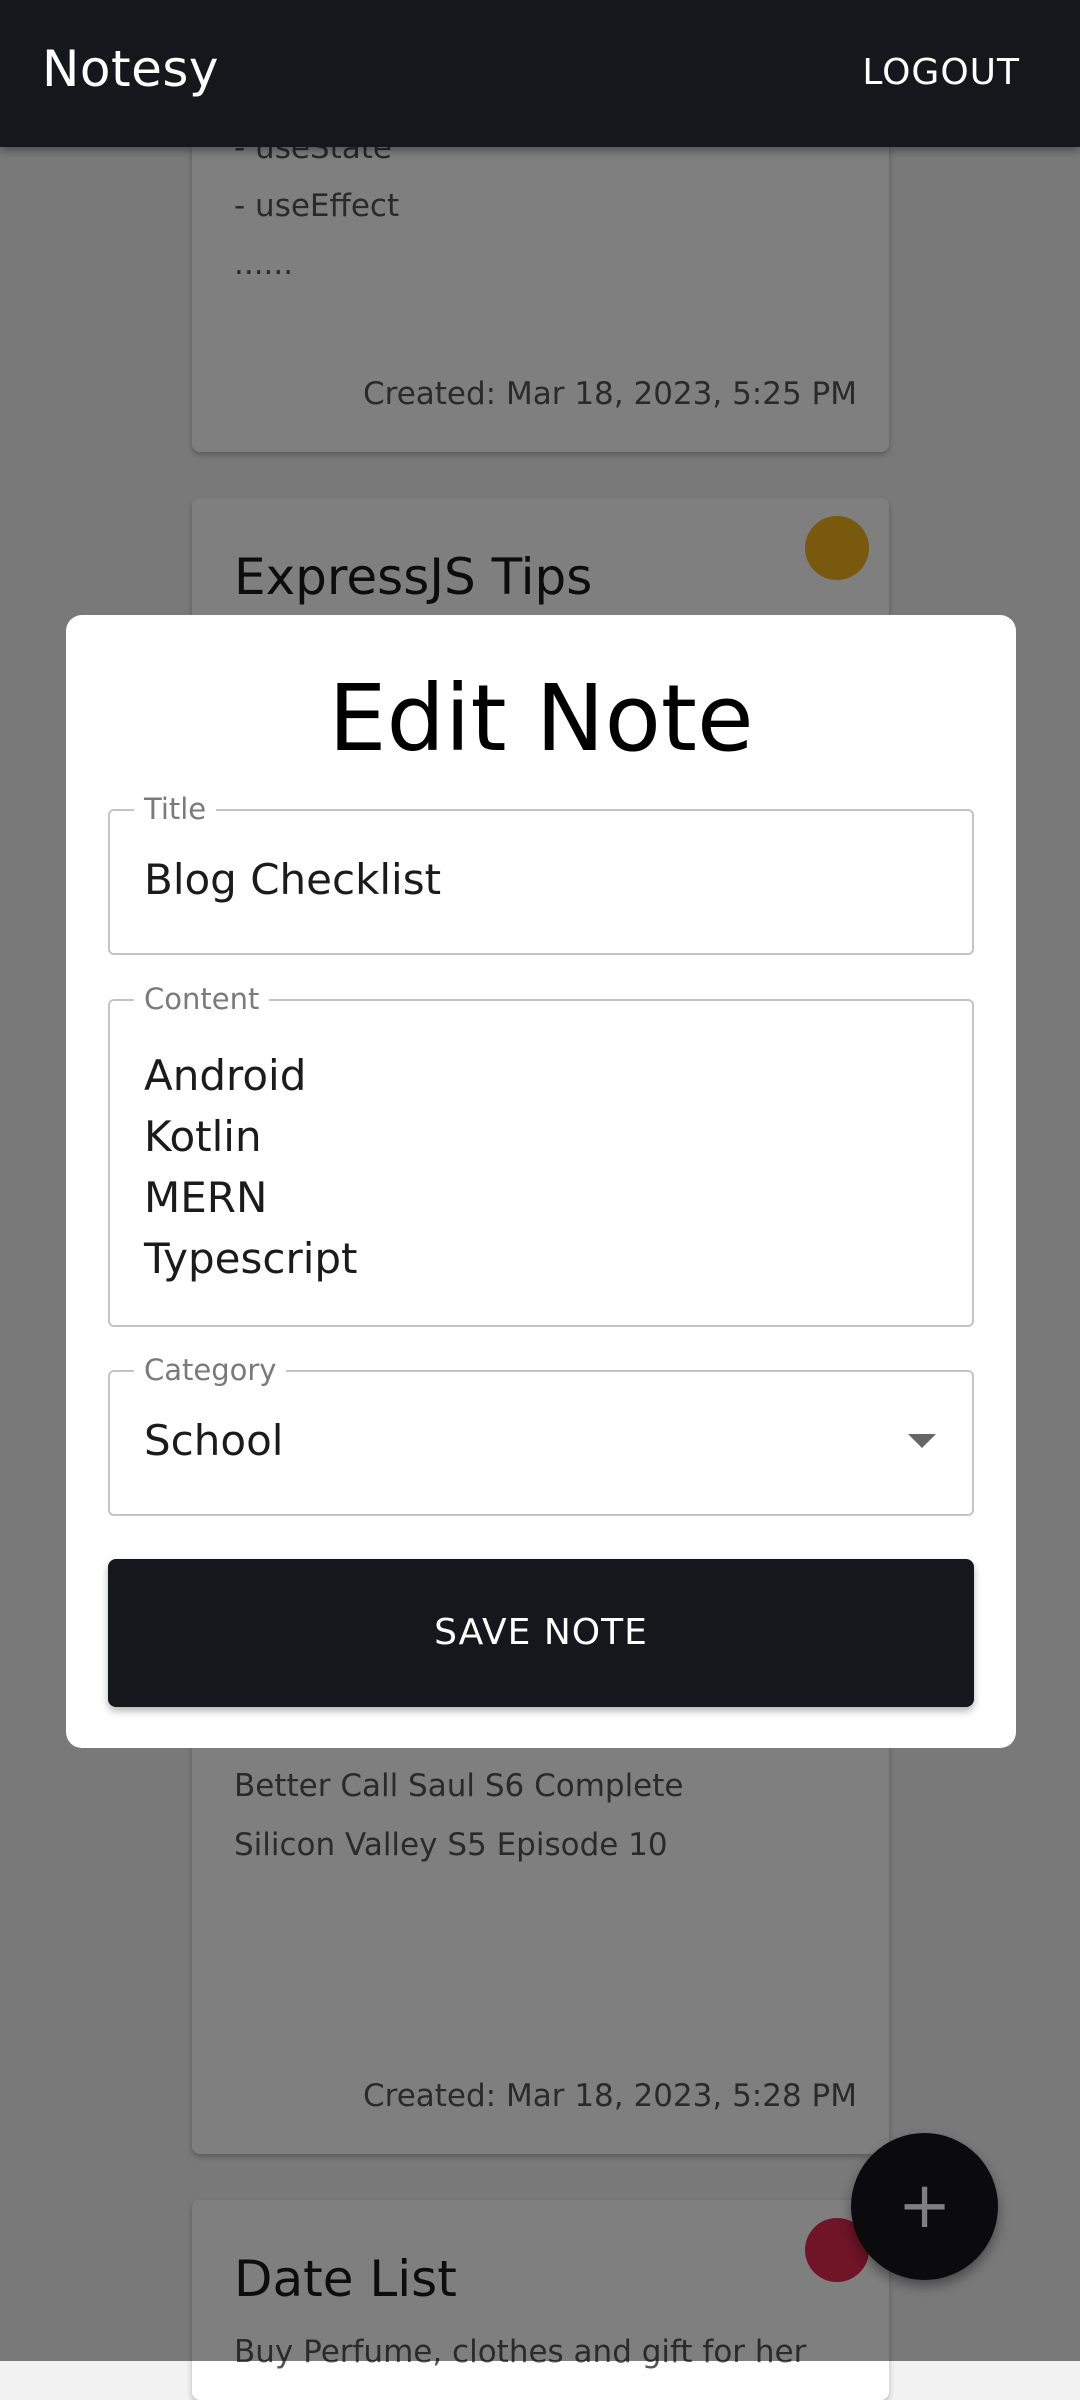 This screenshot has height=2400, width=1080. Describe the element at coordinates (541, 1434) in the screenshot. I see `category-select: Category School` at that location.